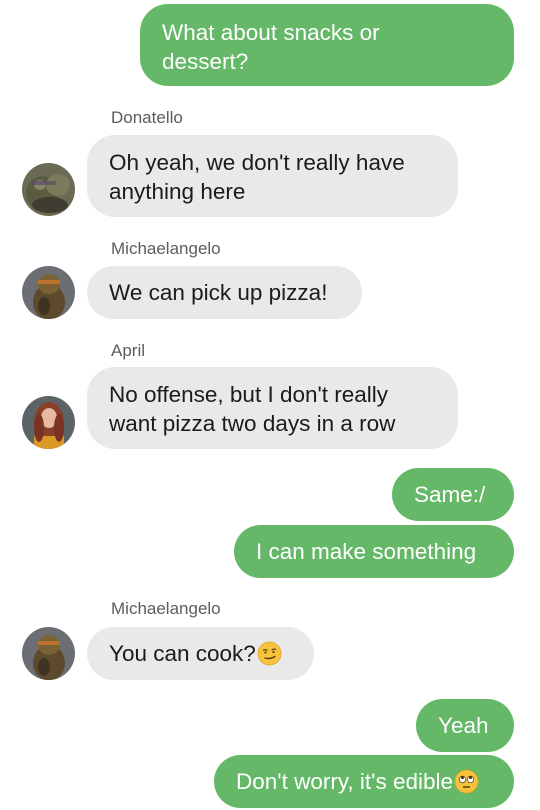 This screenshot has height=810, width=540. Describe the element at coordinates (269, 653) in the screenshot. I see `smirking-face-emoji` at that location.